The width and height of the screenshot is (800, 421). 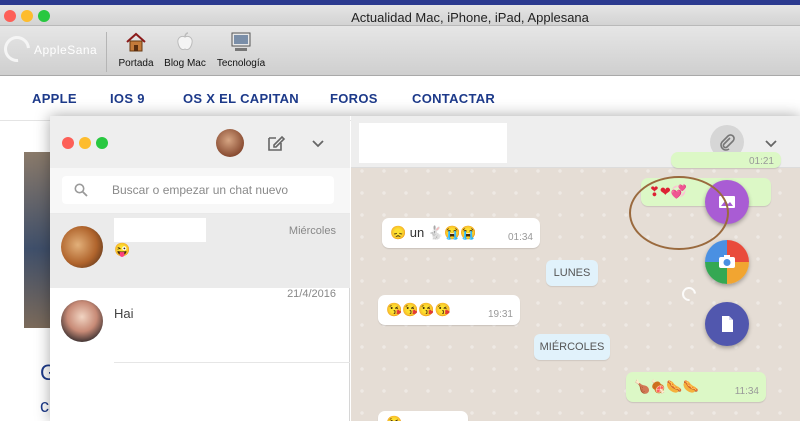 What do you see at coordinates (400, 2) in the screenshot?
I see `title-accent-line` at bounding box center [400, 2].